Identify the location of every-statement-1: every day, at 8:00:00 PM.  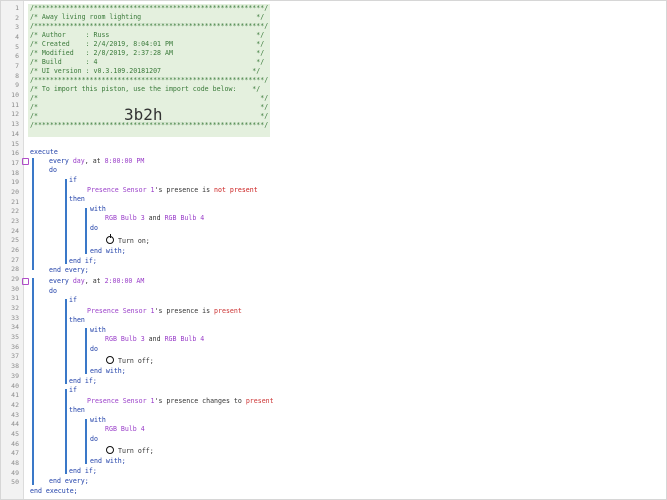
(96, 161).